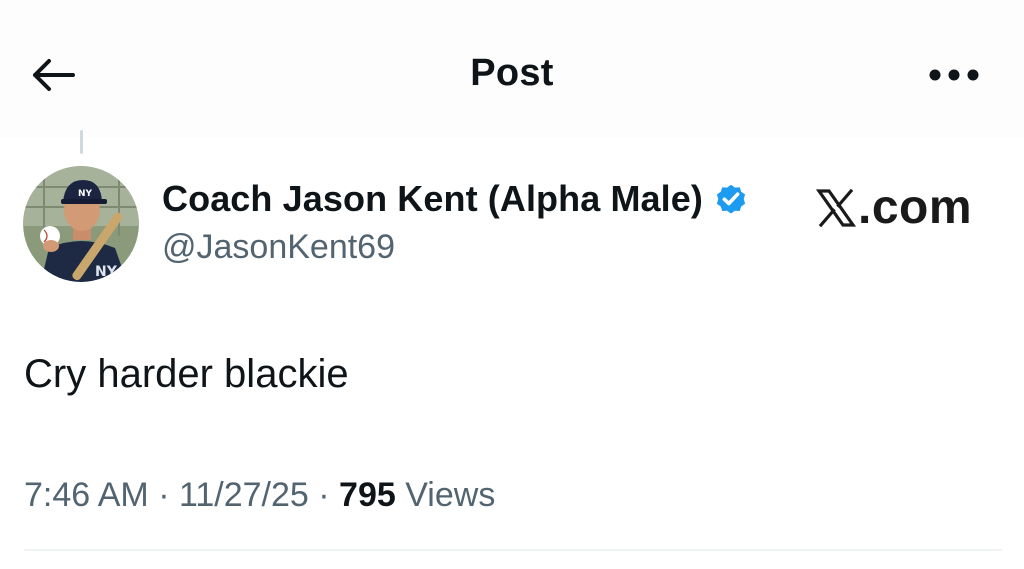  I want to click on author-name-row: Coach Jason Kent (Alpha Male), so click(455, 199).